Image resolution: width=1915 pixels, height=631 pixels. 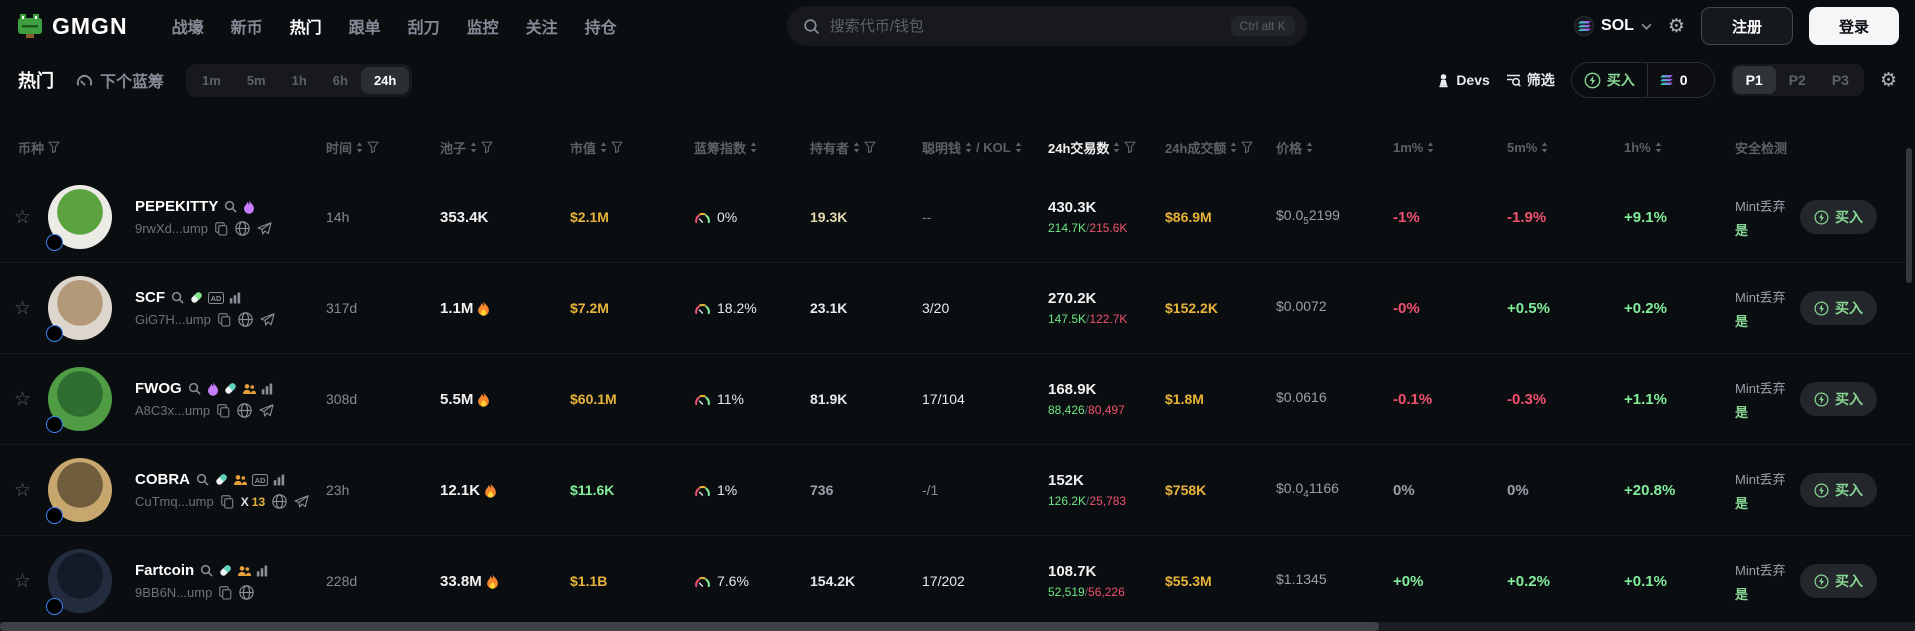 I want to click on nav-item: 跟单, so click(x=365, y=26).